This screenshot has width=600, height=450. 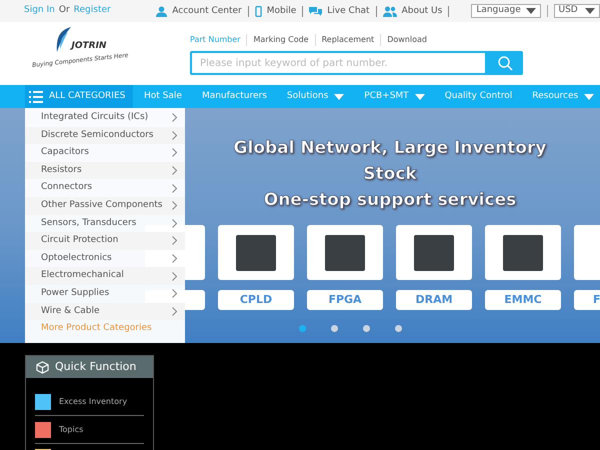 What do you see at coordinates (42, 367) in the screenshot?
I see `cube-icon` at bounding box center [42, 367].